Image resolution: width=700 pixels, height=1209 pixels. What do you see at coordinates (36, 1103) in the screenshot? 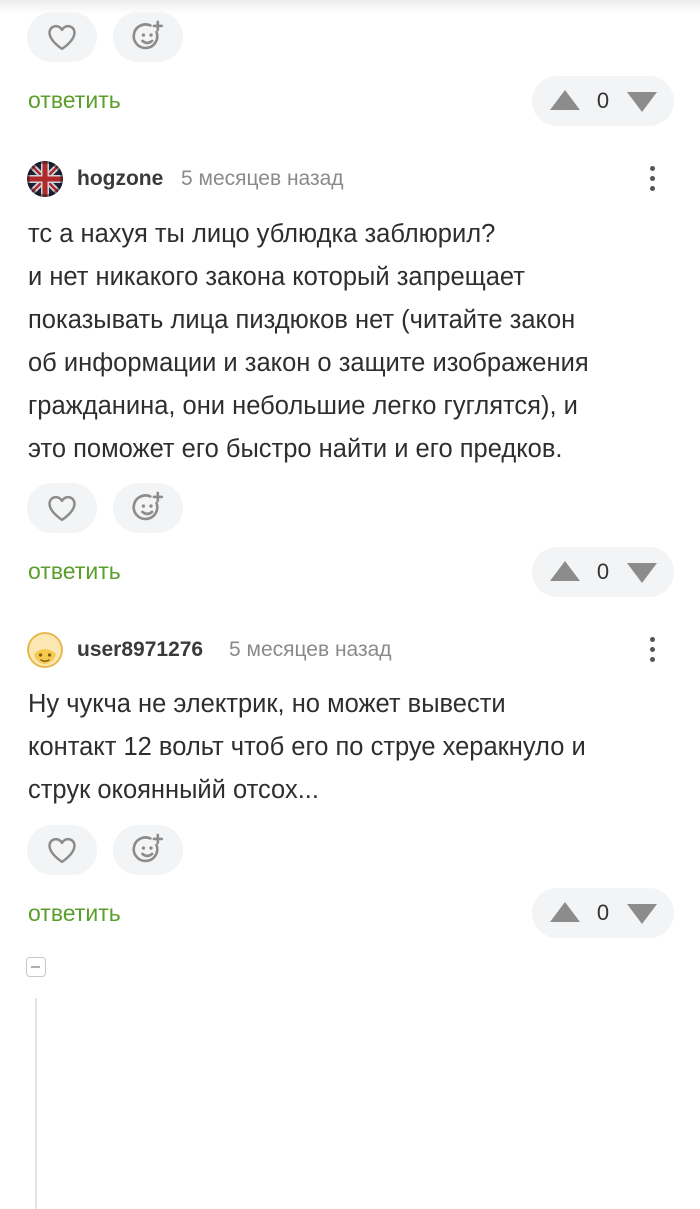
I see `thread-line` at bounding box center [36, 1103].